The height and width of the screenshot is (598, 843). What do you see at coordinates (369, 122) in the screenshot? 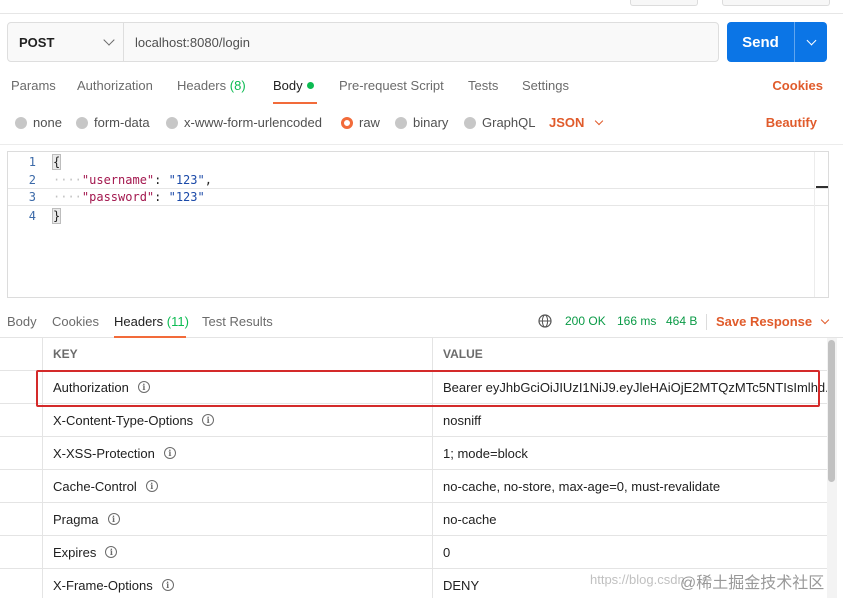
I see `radio-label: raw` at bounding box center [369, 122].